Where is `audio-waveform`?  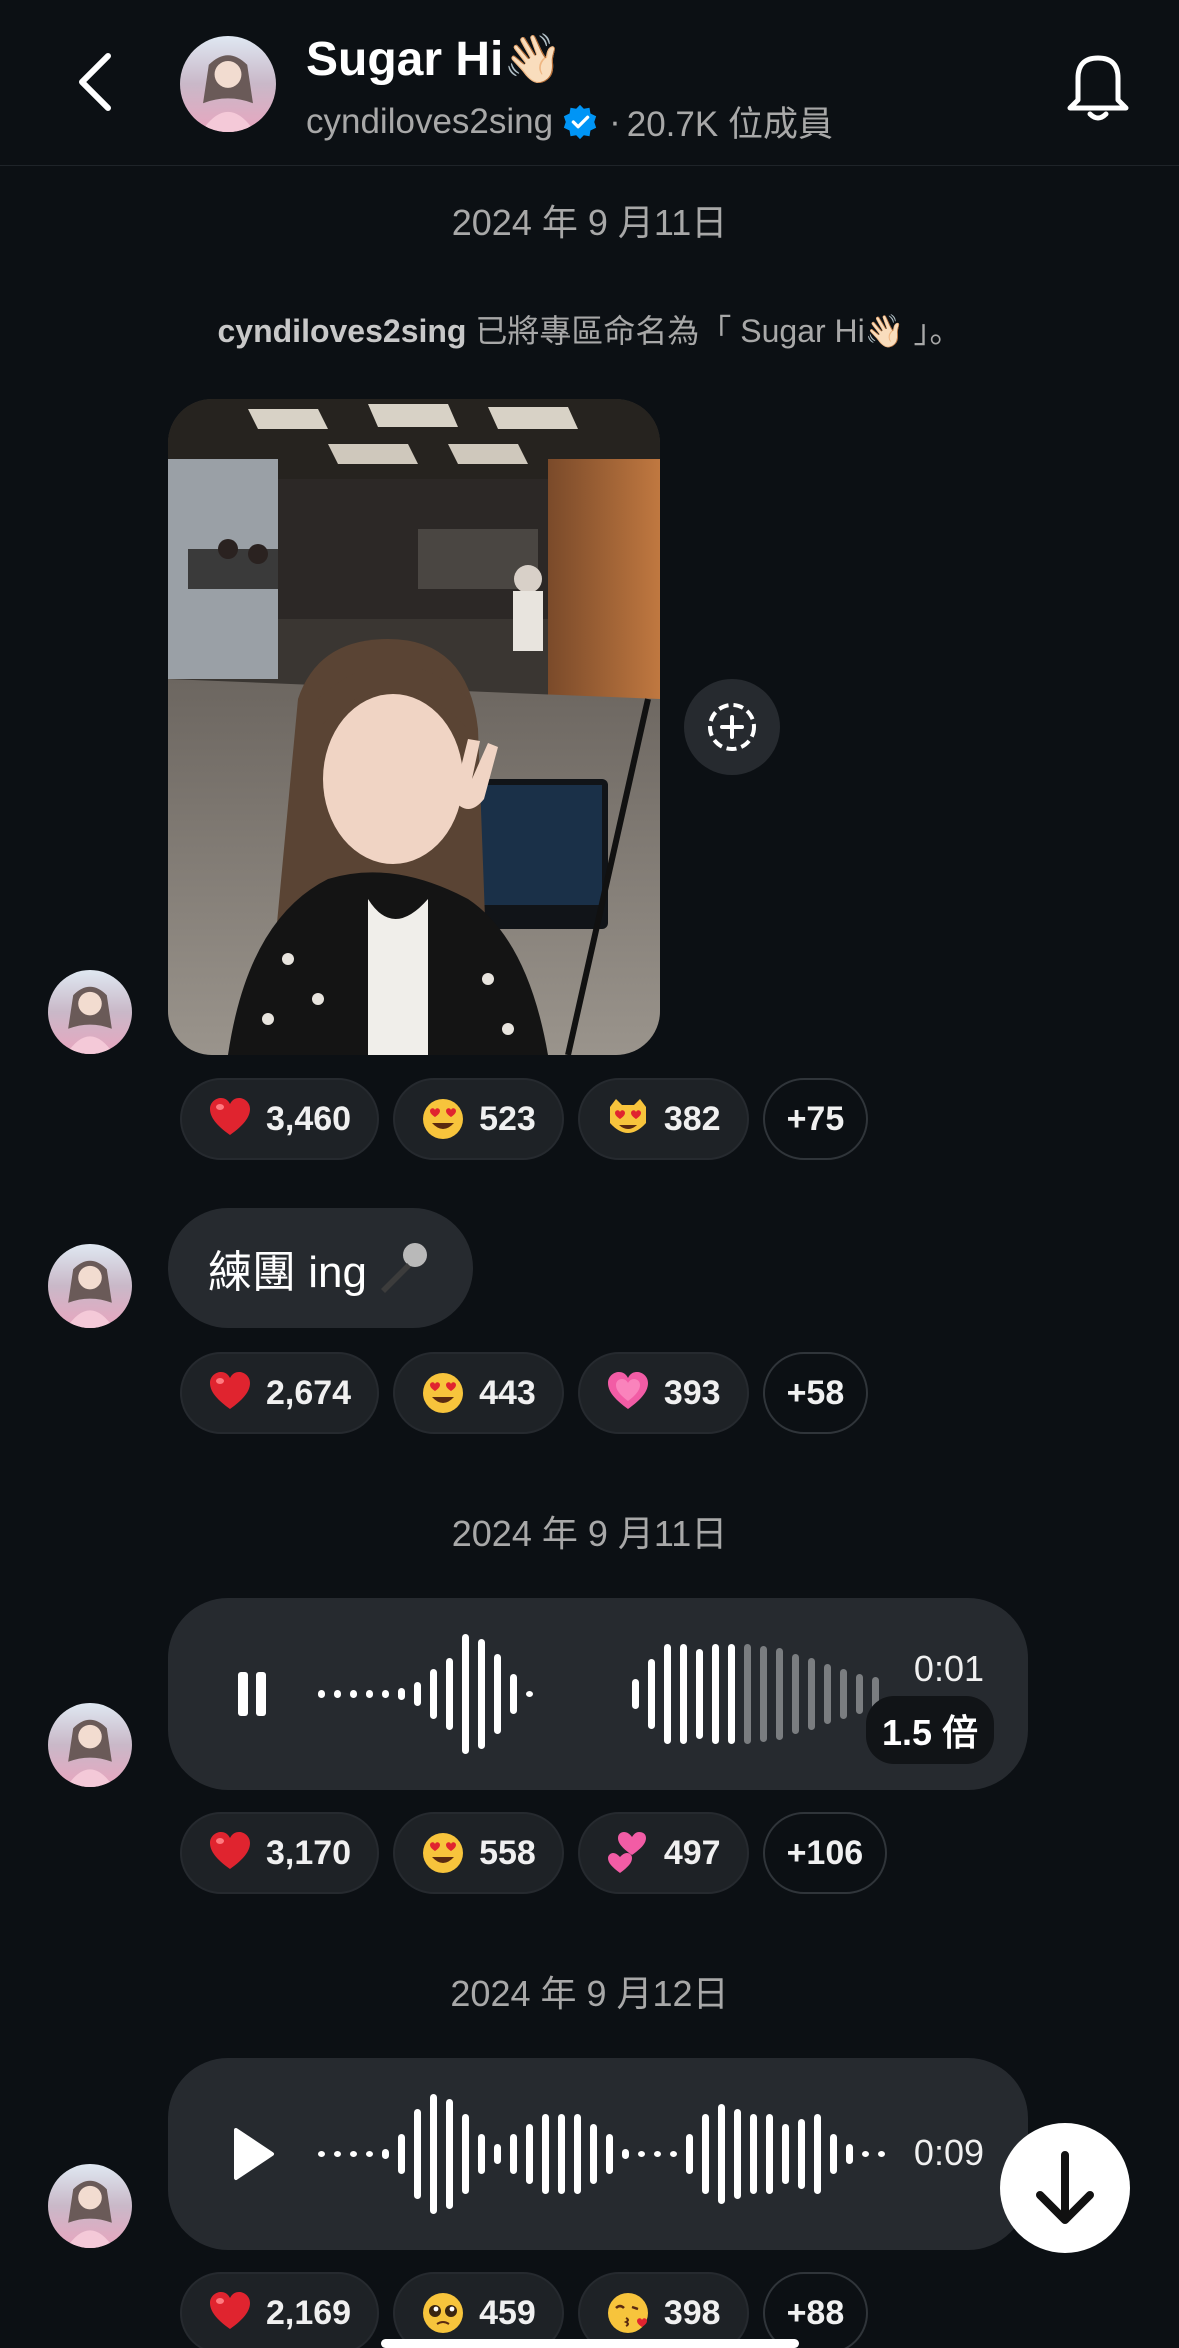 audio-waveform is located at coordinates (601, 2154).